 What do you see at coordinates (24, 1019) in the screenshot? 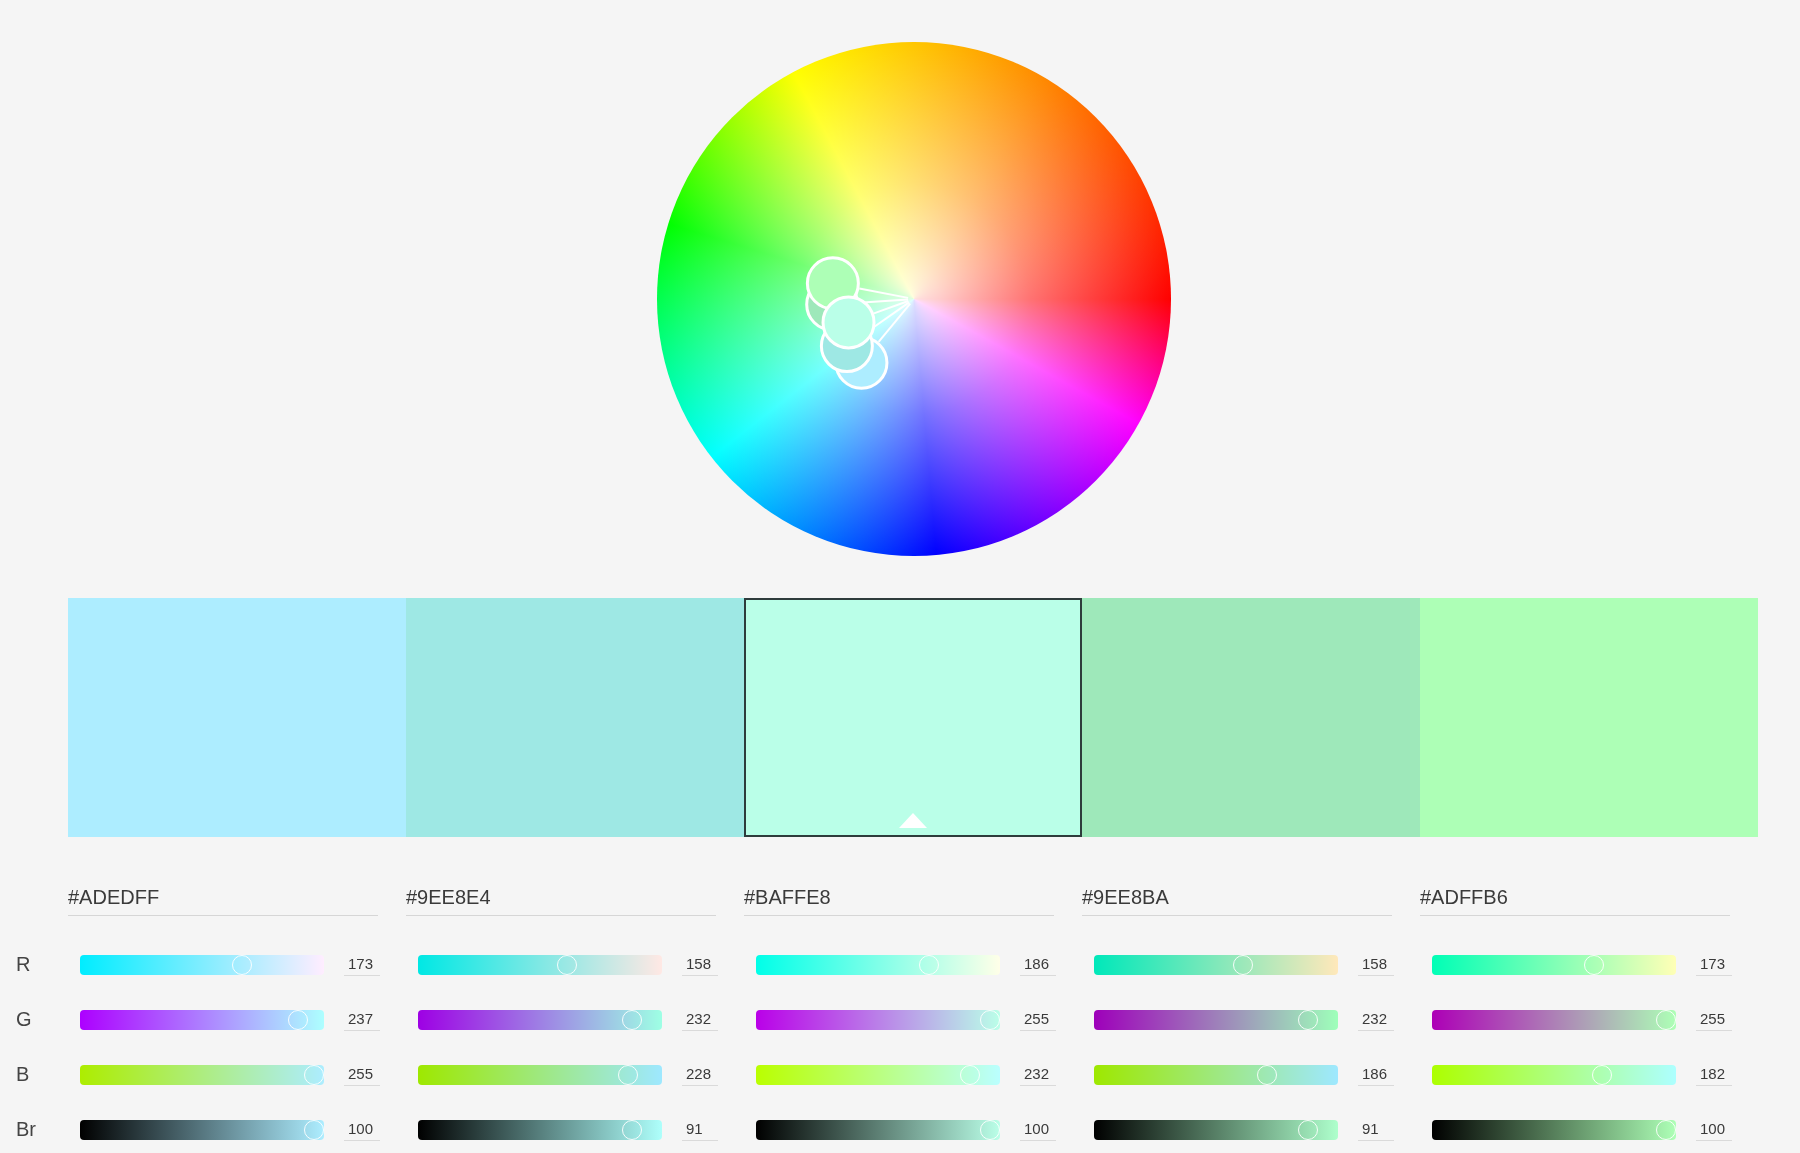
I see `channel-label: G` at bounding box center [24, 1019].